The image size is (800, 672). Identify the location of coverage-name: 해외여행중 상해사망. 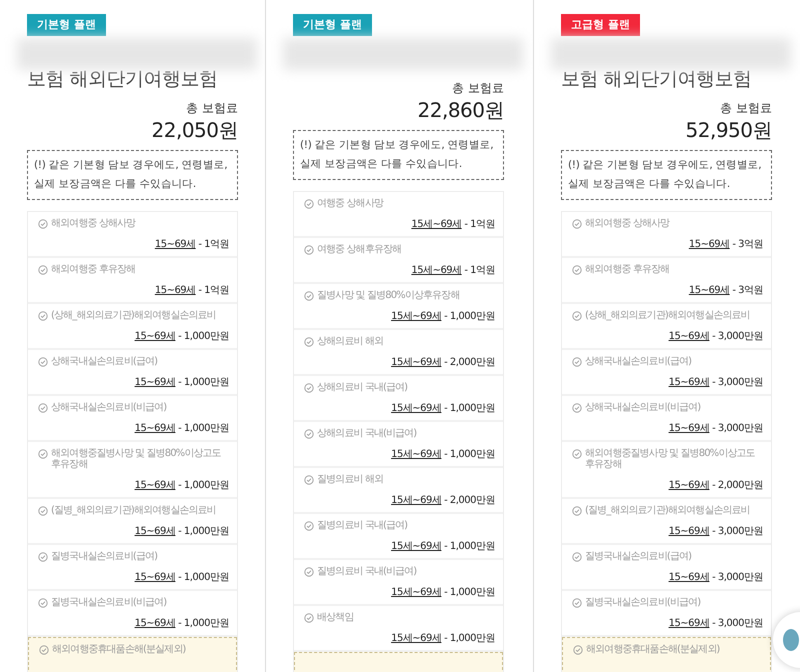
(93, 223).